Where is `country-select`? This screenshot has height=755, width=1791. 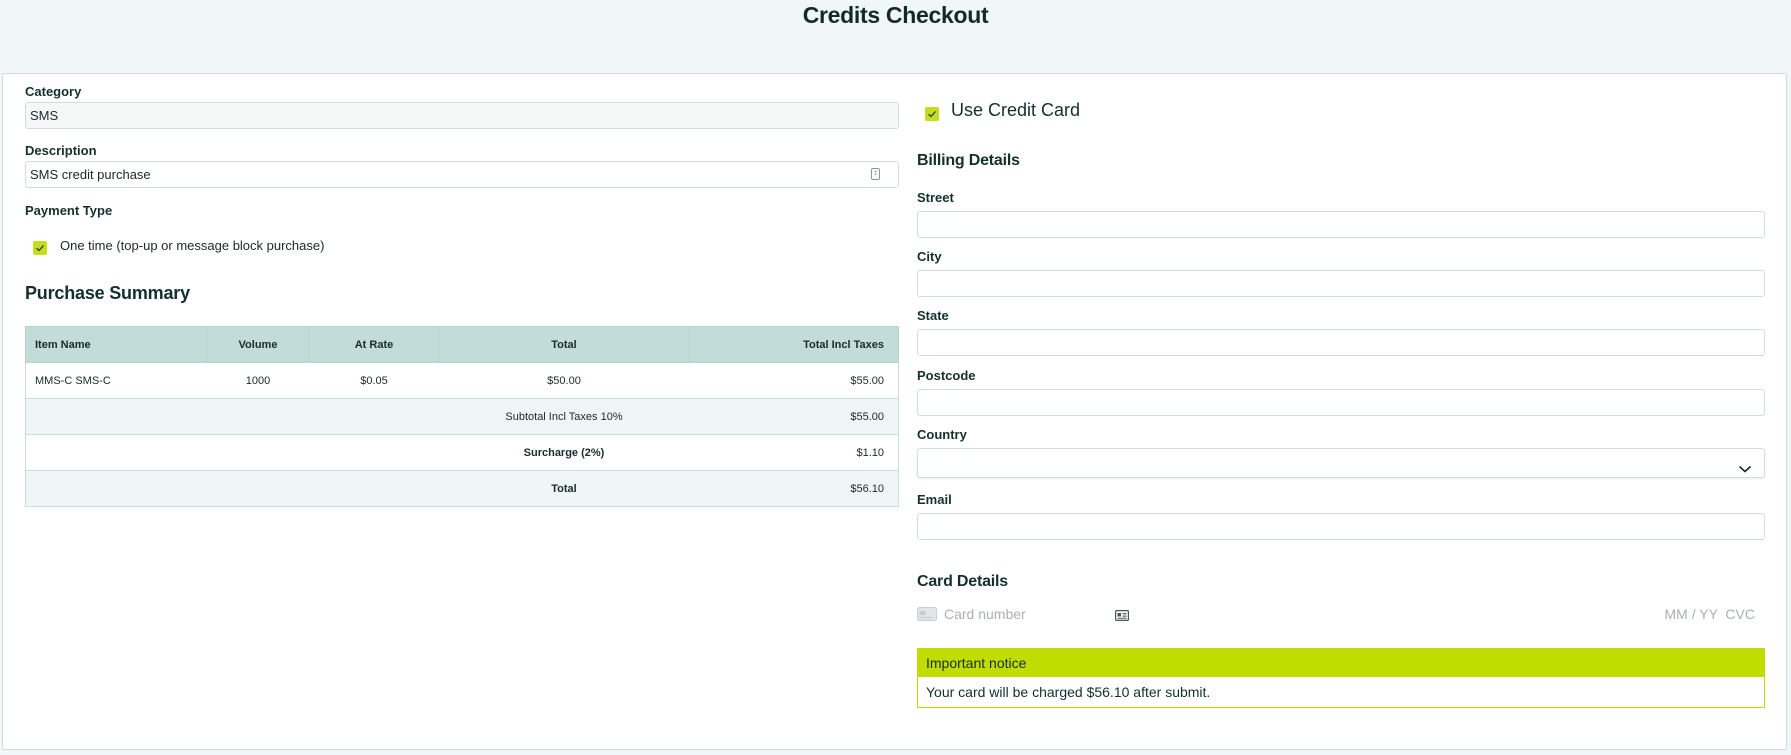
country-select is located at coordinates (1341, 463).